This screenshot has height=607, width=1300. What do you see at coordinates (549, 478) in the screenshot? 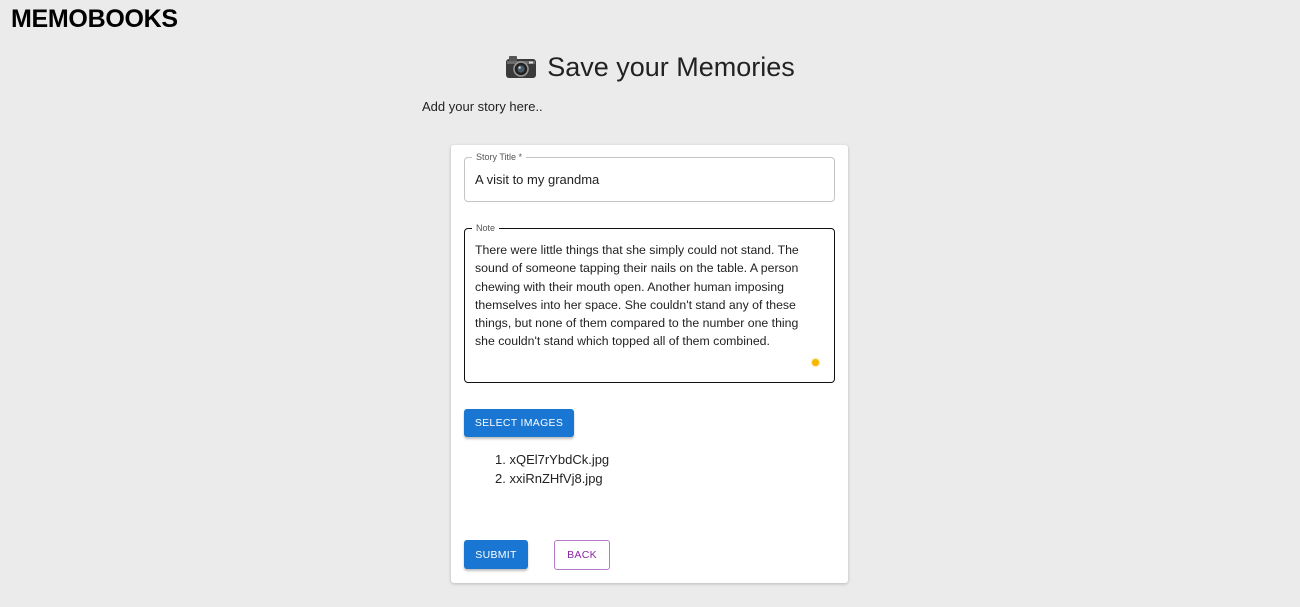
I see `list-item: 2. xxiRnZHfVj8.jpg` at bounding box center [549, 478].